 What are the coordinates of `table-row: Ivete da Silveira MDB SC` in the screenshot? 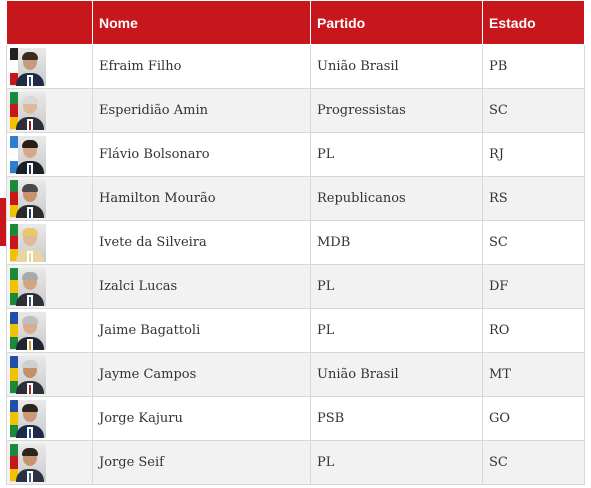 It's located at (295, 242).